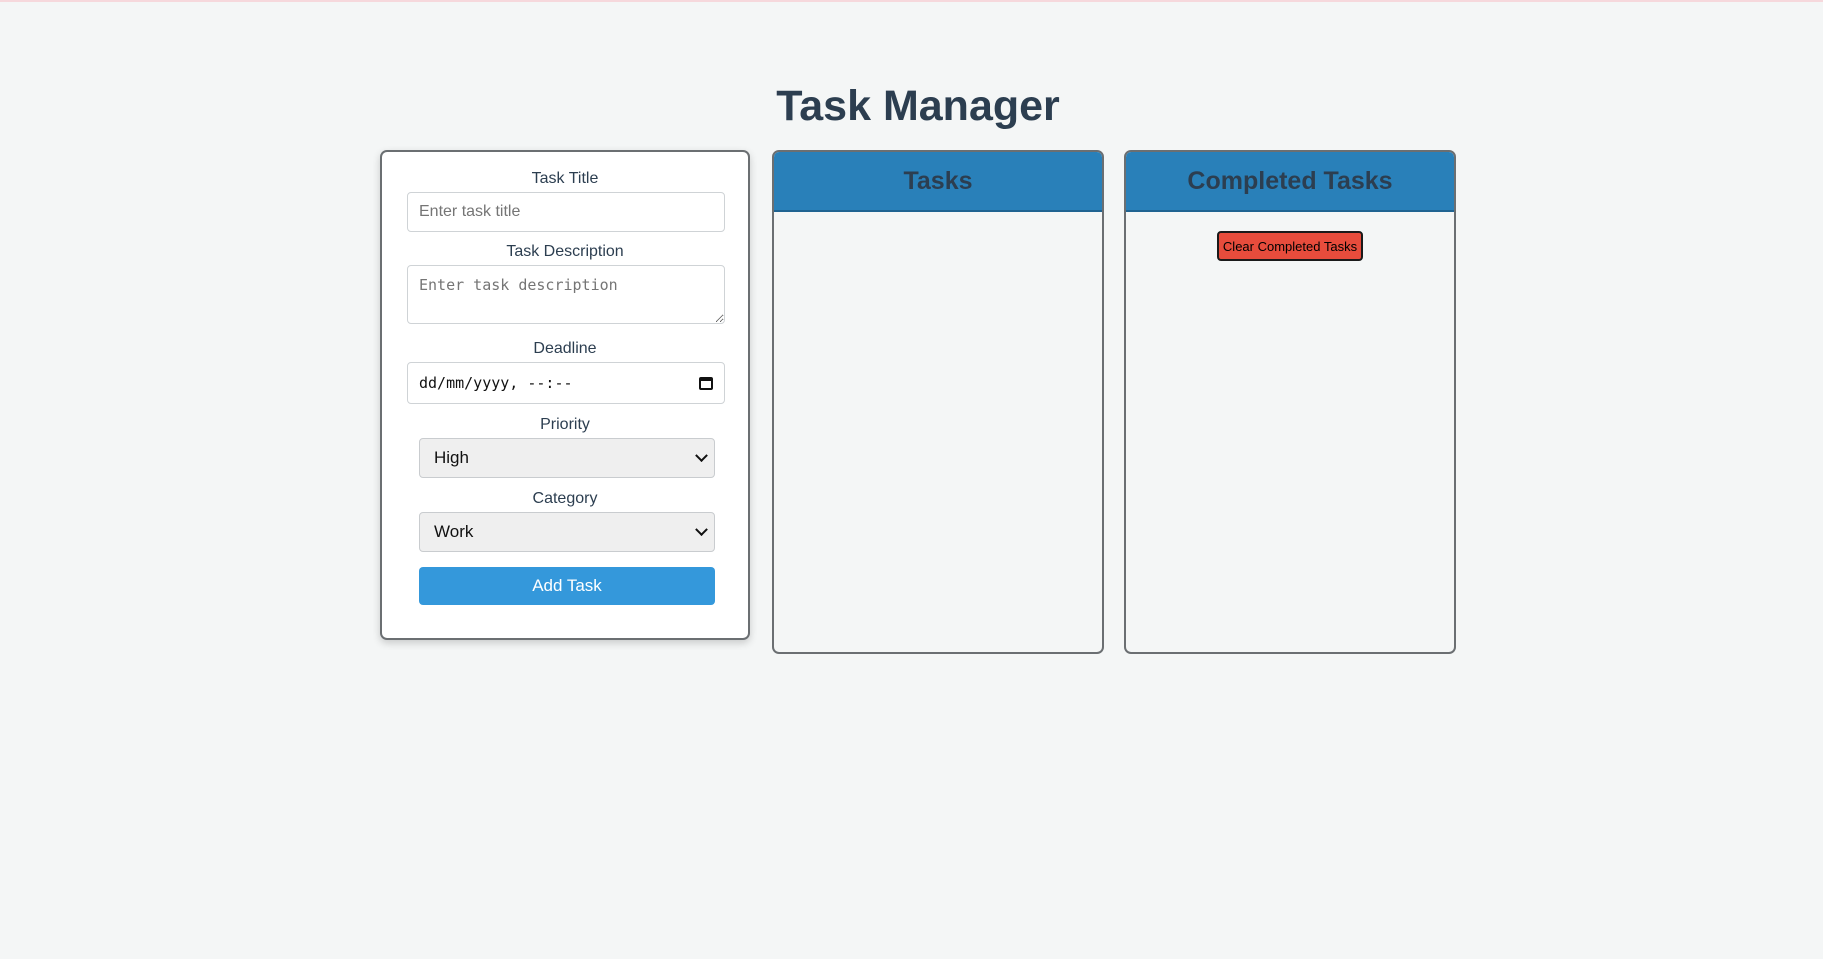  Describe the element at coordinates (918, 106) in the screenshot. I see `page-title: Task Manager` at that location.